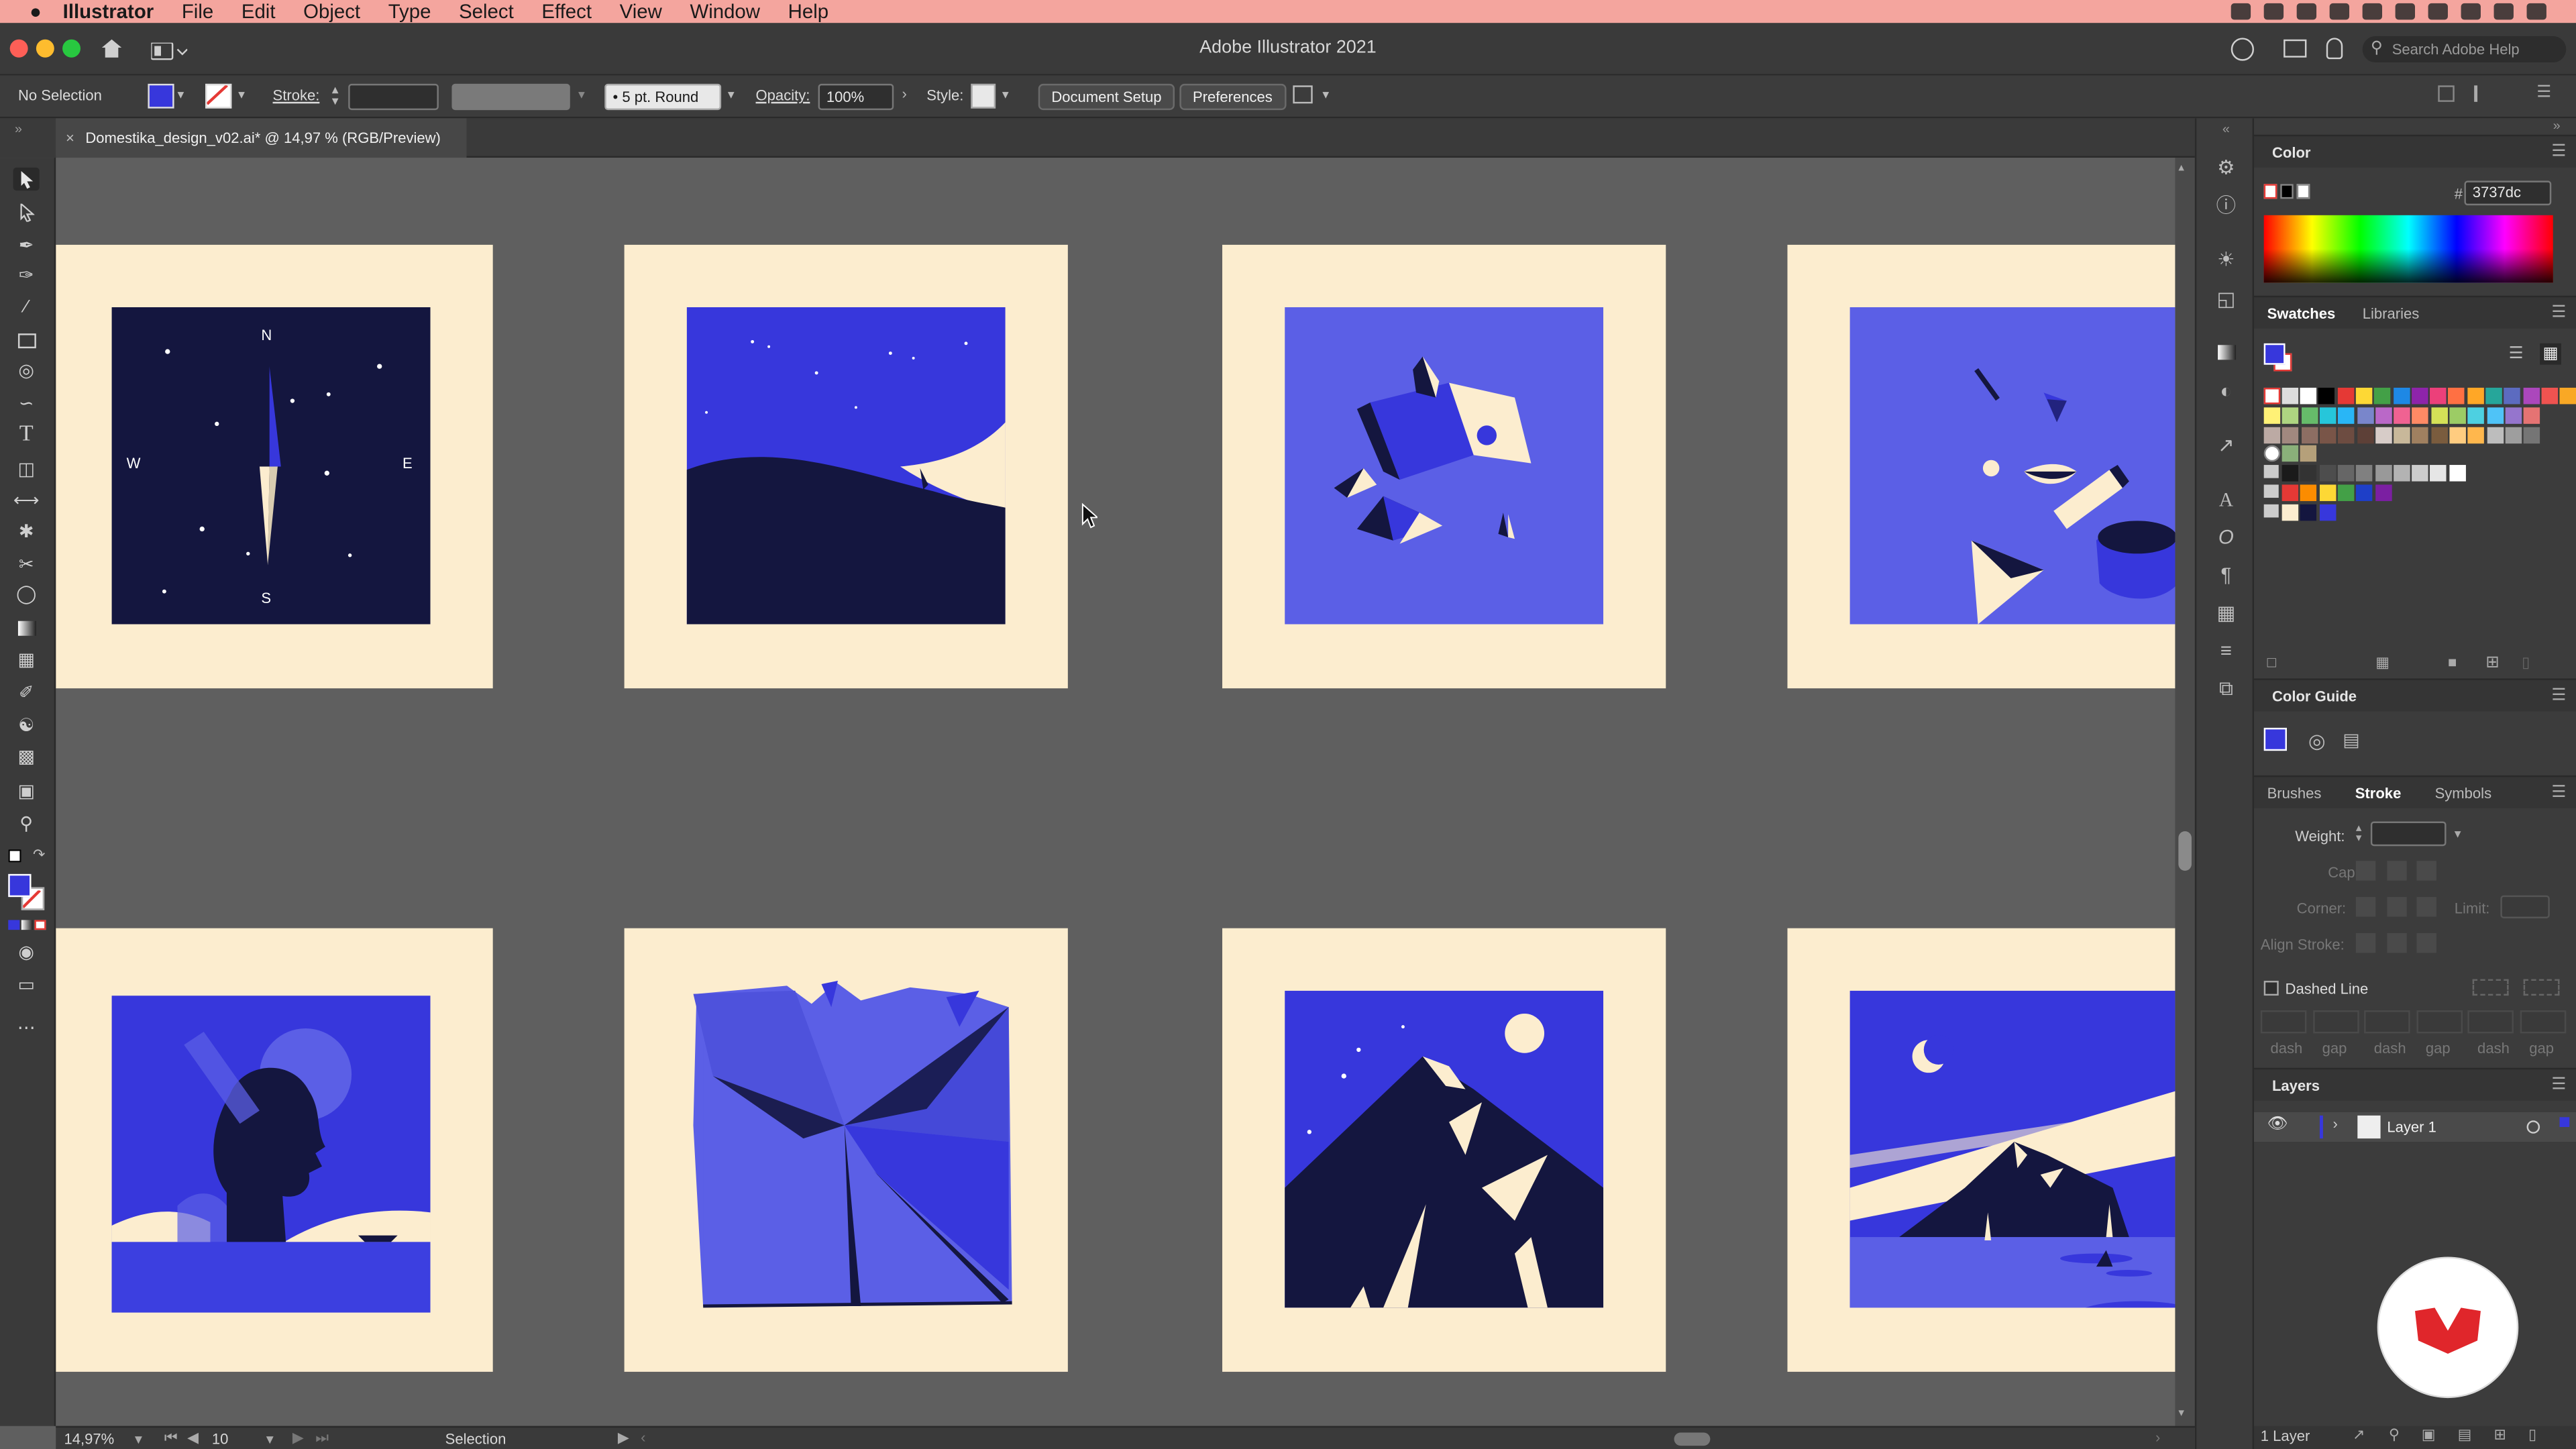 Image resolution: width=2576 pixels, height=1449 pixels. Describe the element at coordinates (2365, 907) in the screenshot. I see `miter-join-icon` at that location.